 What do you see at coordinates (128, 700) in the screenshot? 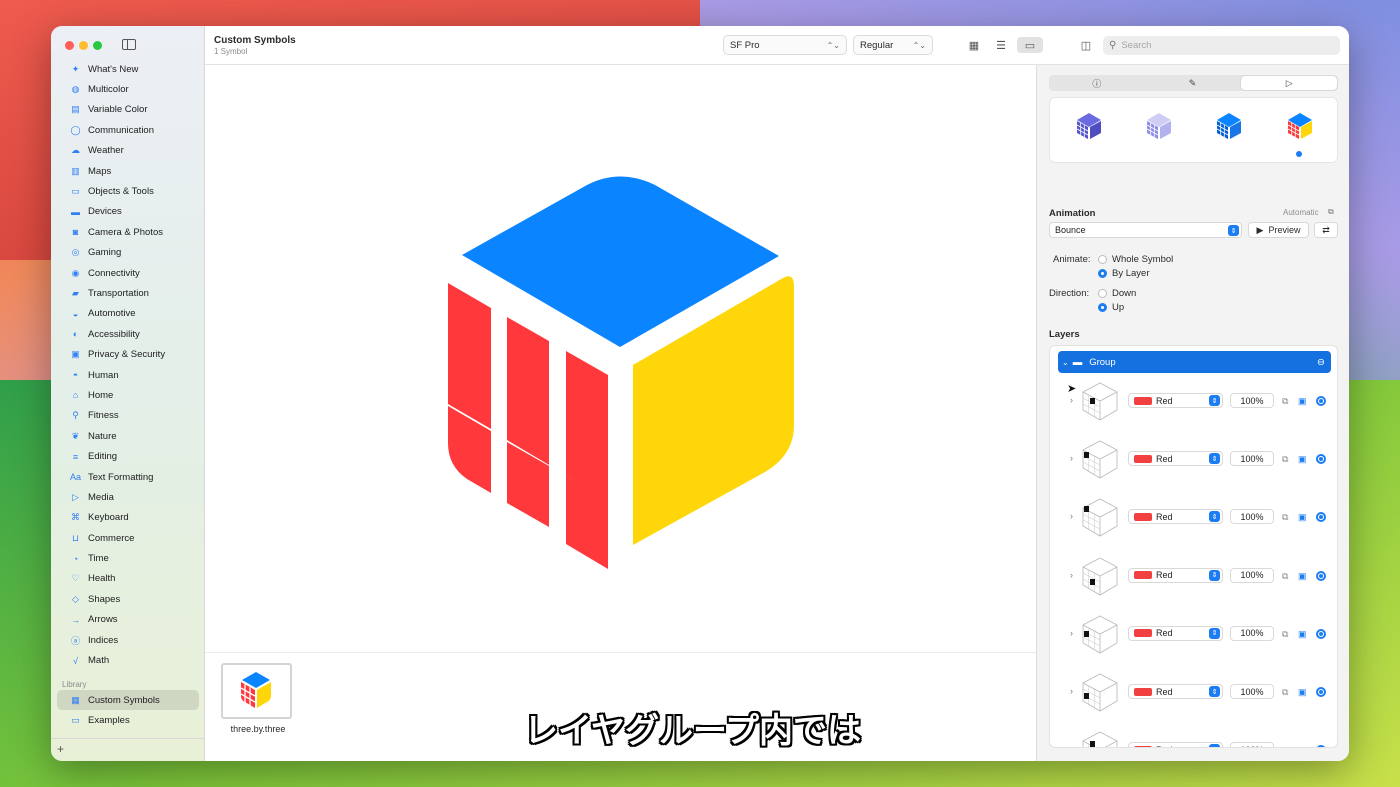
I see `sidebar-item: ▦ Custom Symbols` at bounding box center [128, 700].